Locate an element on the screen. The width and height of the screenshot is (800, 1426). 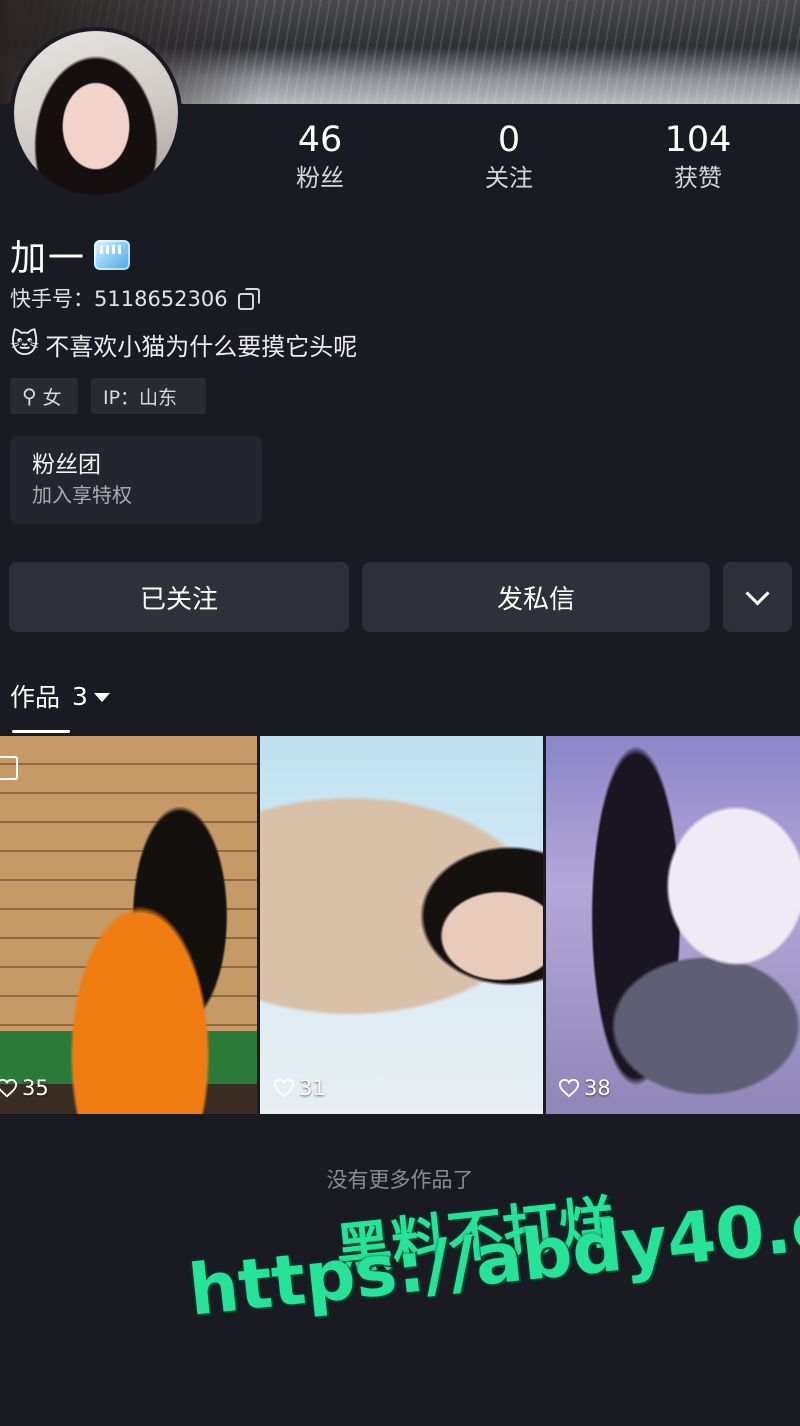
pinned-icon is located at coordinates (9, 768).